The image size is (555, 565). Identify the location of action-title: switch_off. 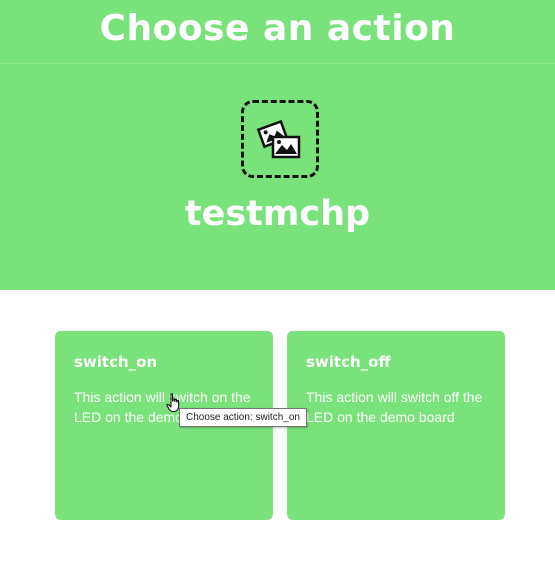
(348, 362).